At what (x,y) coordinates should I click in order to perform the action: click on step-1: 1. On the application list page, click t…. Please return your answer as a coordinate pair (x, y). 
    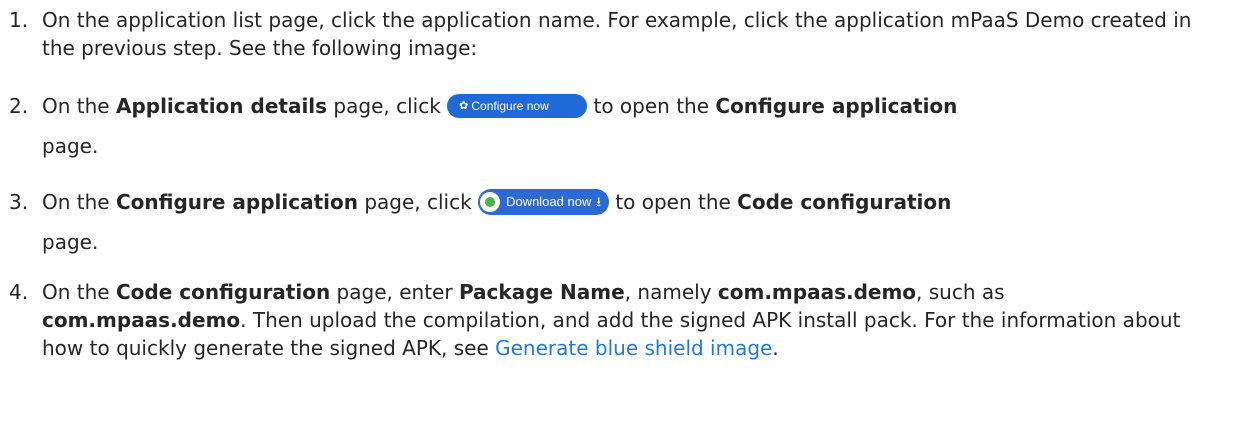
    Looking at the image, I should click on (606, 34).